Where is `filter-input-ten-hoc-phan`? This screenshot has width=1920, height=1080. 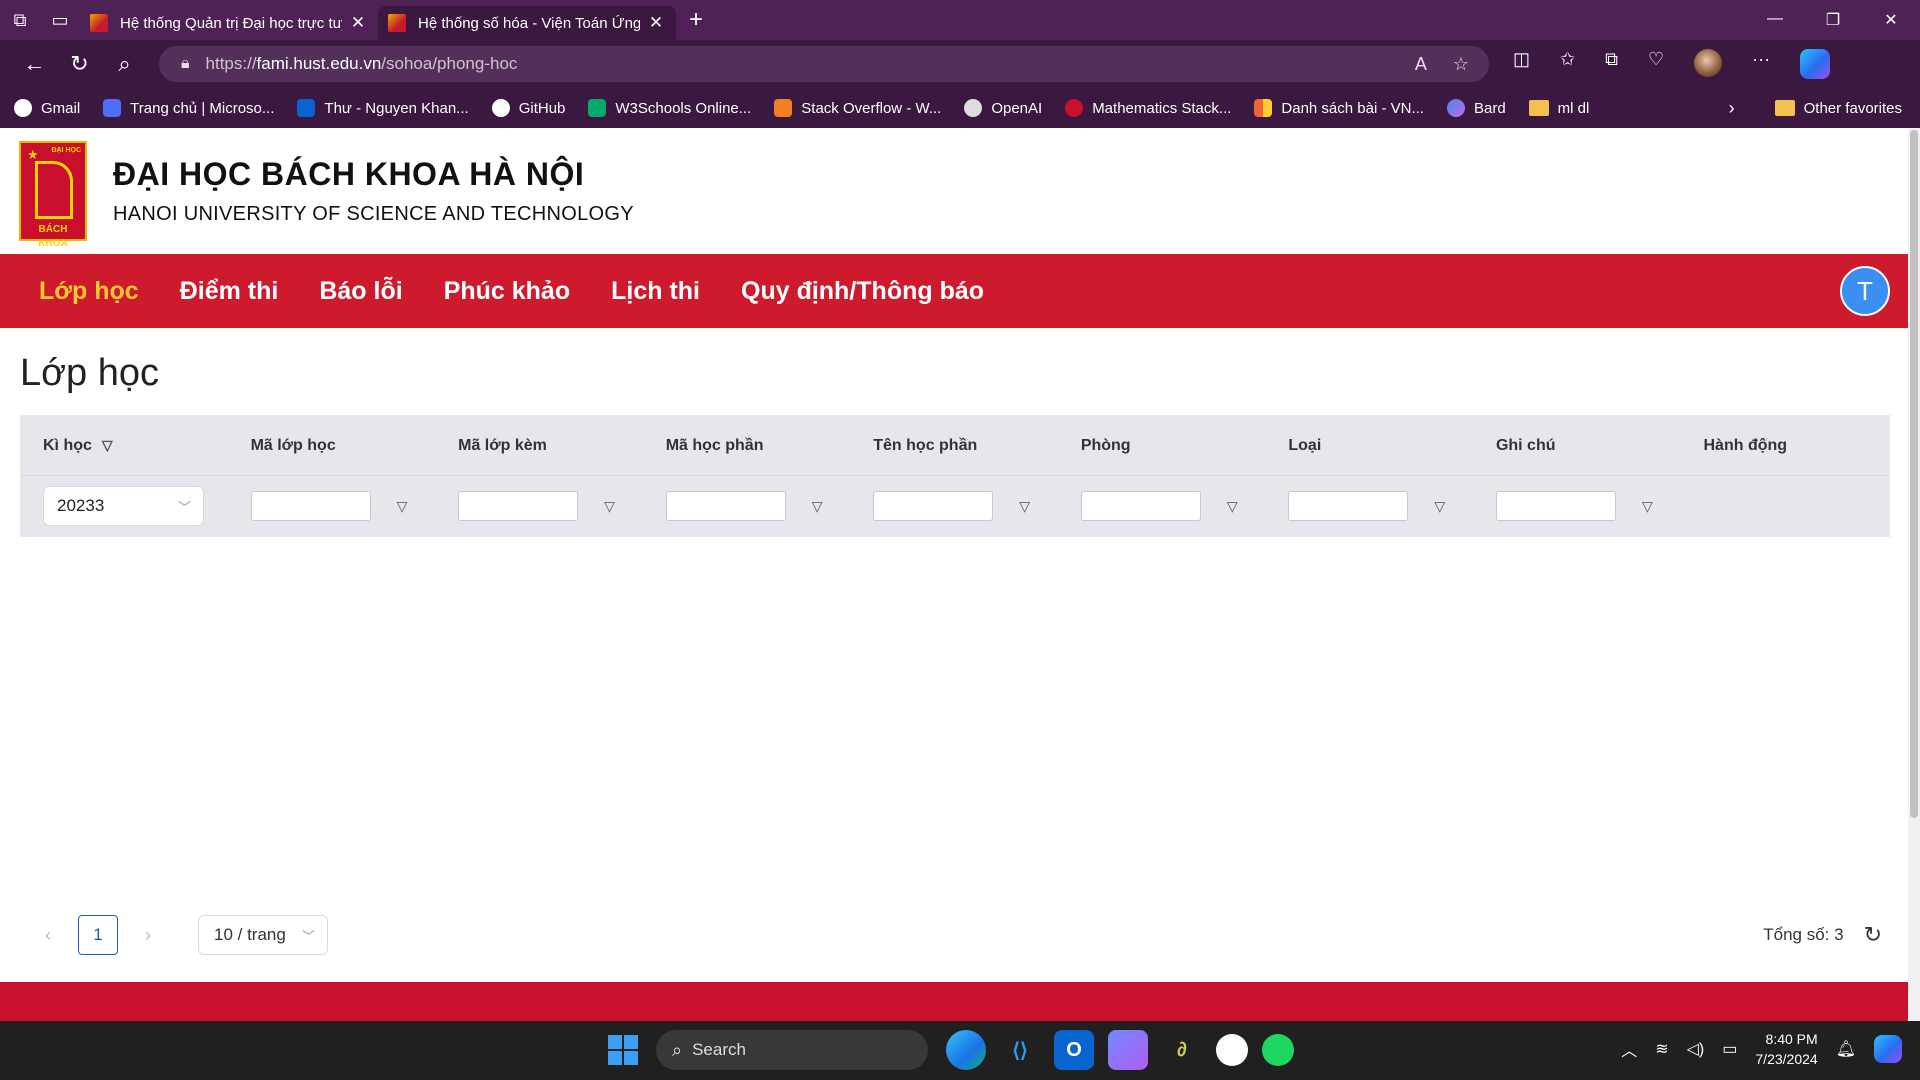
filter-input-ten-hoc-phan is located at coordinates (933, 506).